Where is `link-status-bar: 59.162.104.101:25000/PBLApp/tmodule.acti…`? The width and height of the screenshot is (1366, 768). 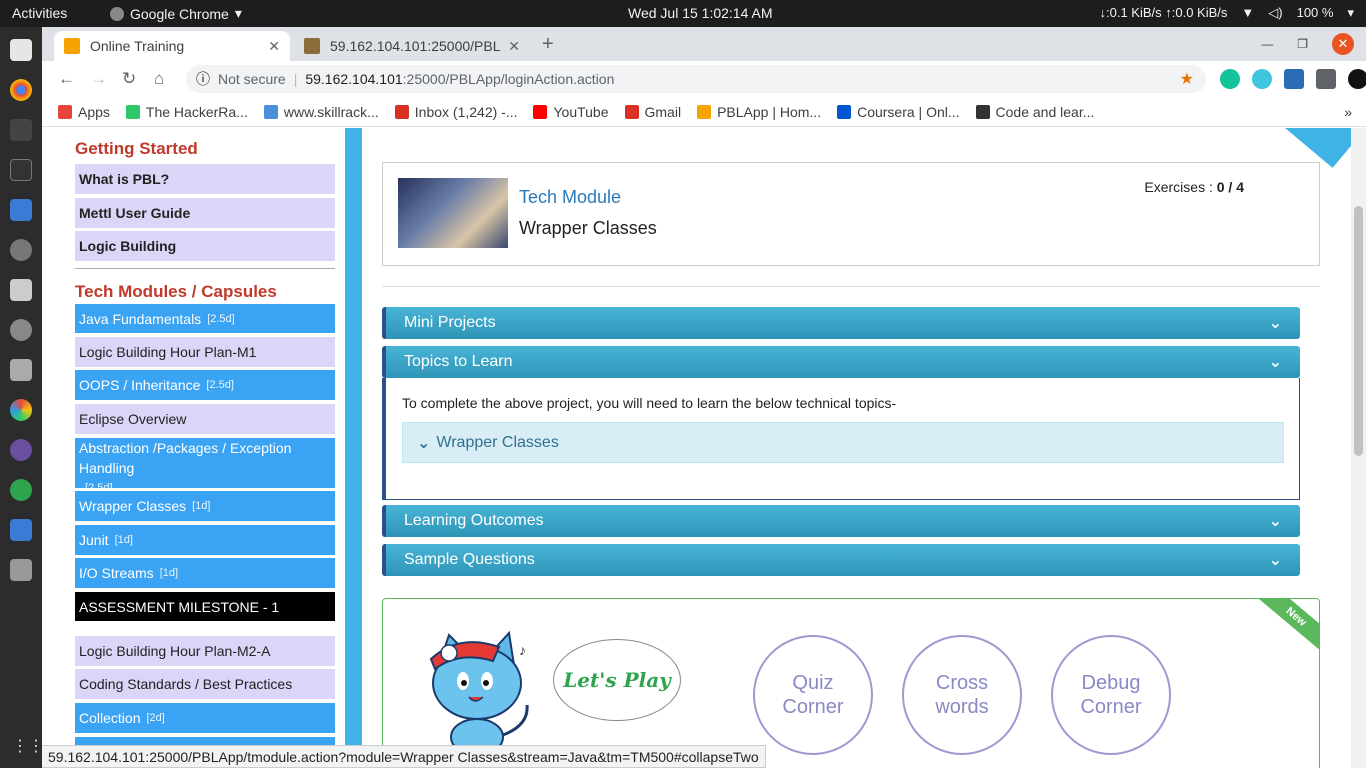
link-status-bar: 59.162.104.101:25000/PBLApp/tmodule.acti… is located at coordinates (404, 756).